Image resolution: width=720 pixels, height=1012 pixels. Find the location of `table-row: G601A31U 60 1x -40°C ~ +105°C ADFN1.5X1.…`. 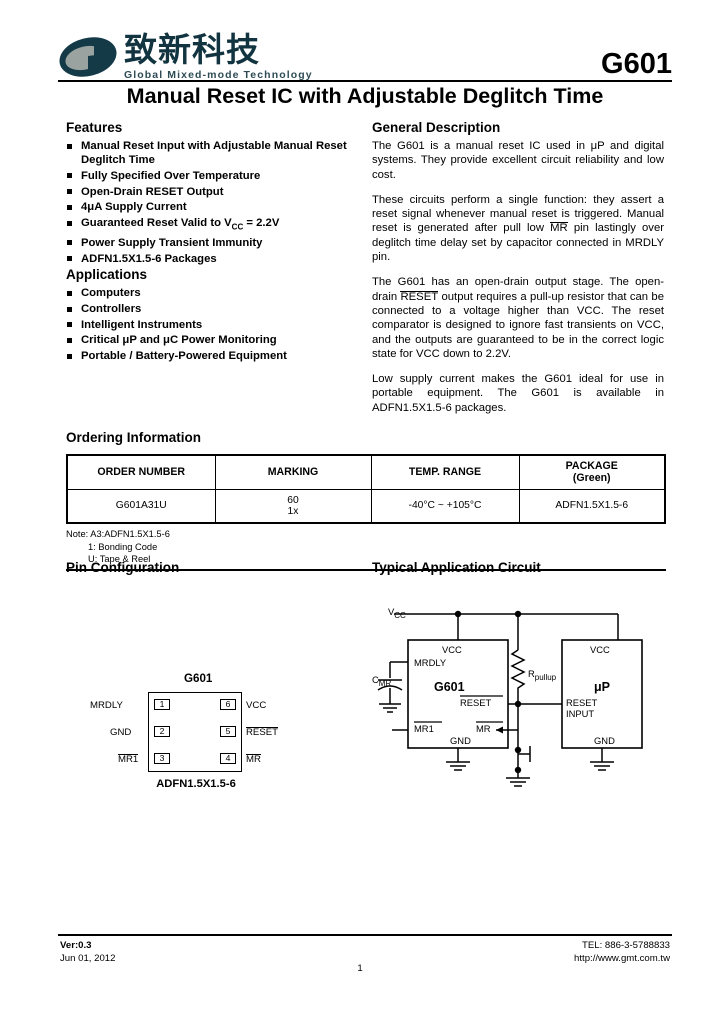

table-row: G601A31U 60 1x -40°C ~ +105°C ADFN1.5X1.… is located at coordinates (366, 506).